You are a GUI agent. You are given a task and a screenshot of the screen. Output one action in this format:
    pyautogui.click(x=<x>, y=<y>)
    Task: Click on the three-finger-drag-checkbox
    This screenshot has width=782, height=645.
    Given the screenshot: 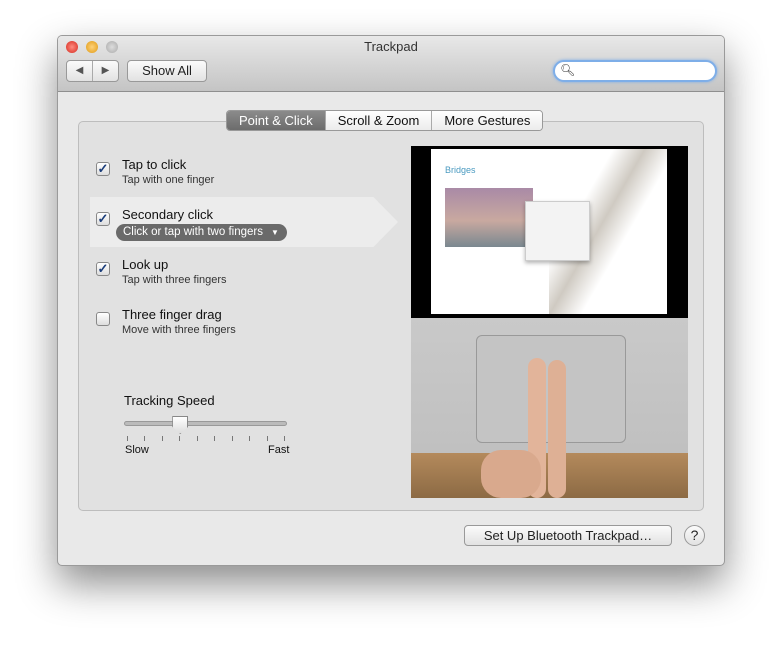 What is the action you would take?
    pyautogui.click(x=103, y=319)
    